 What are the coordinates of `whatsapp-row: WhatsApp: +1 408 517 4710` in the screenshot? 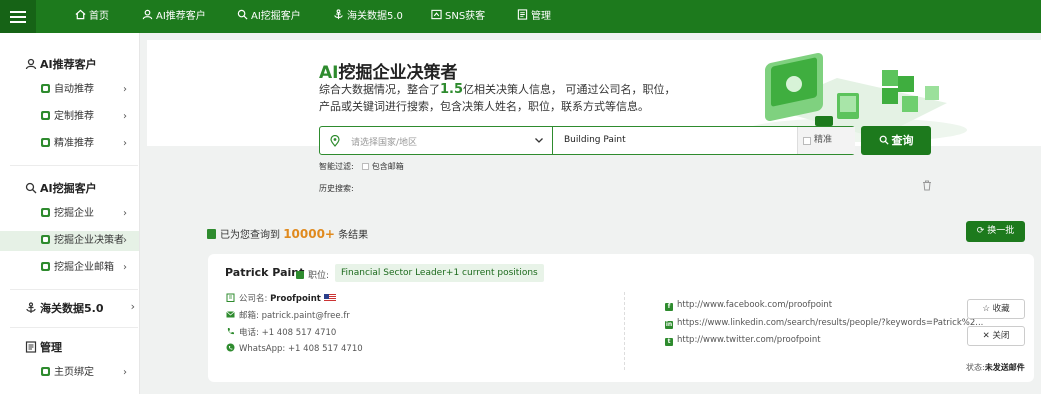 It's located at (294, 348).